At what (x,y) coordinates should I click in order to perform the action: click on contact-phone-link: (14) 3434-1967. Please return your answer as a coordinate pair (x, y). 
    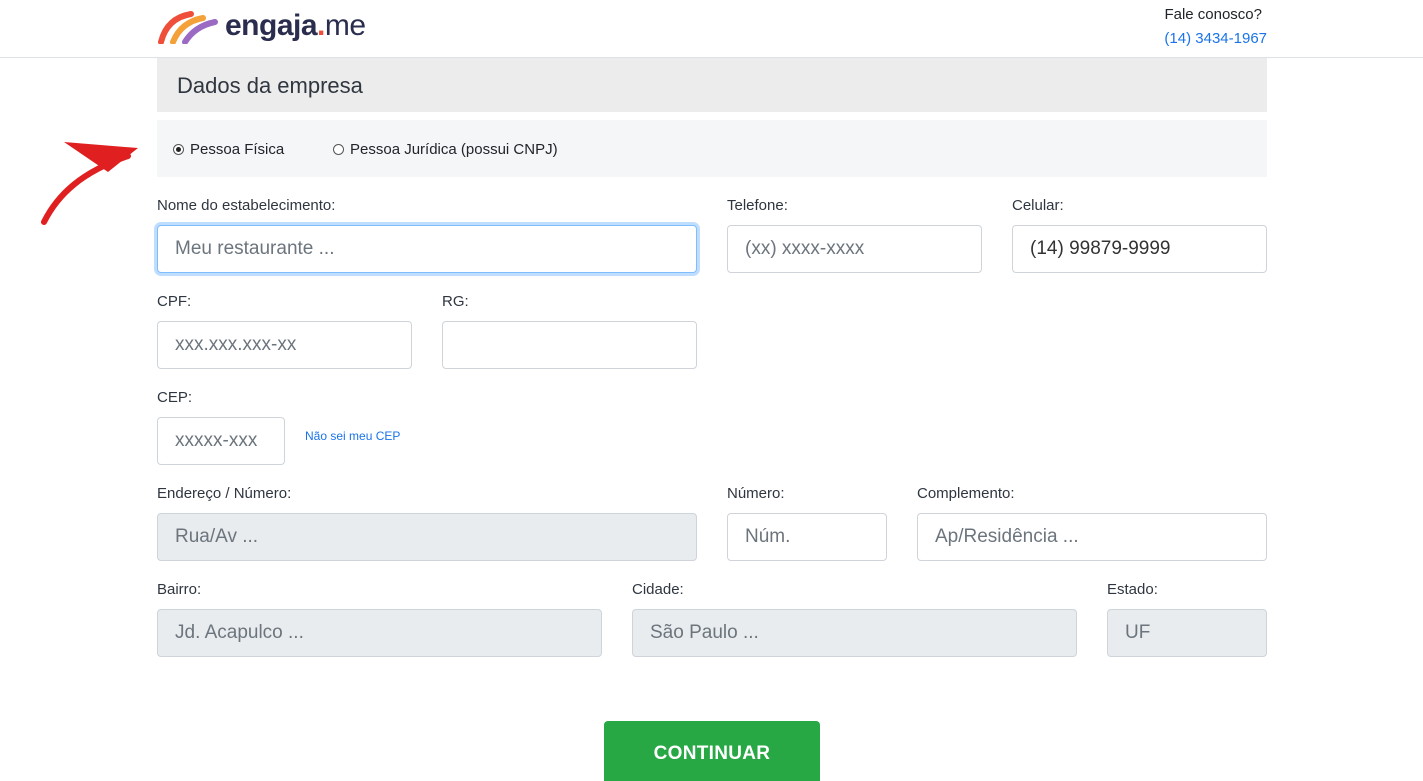
    Looking at the image, I should click on (1215, 38).